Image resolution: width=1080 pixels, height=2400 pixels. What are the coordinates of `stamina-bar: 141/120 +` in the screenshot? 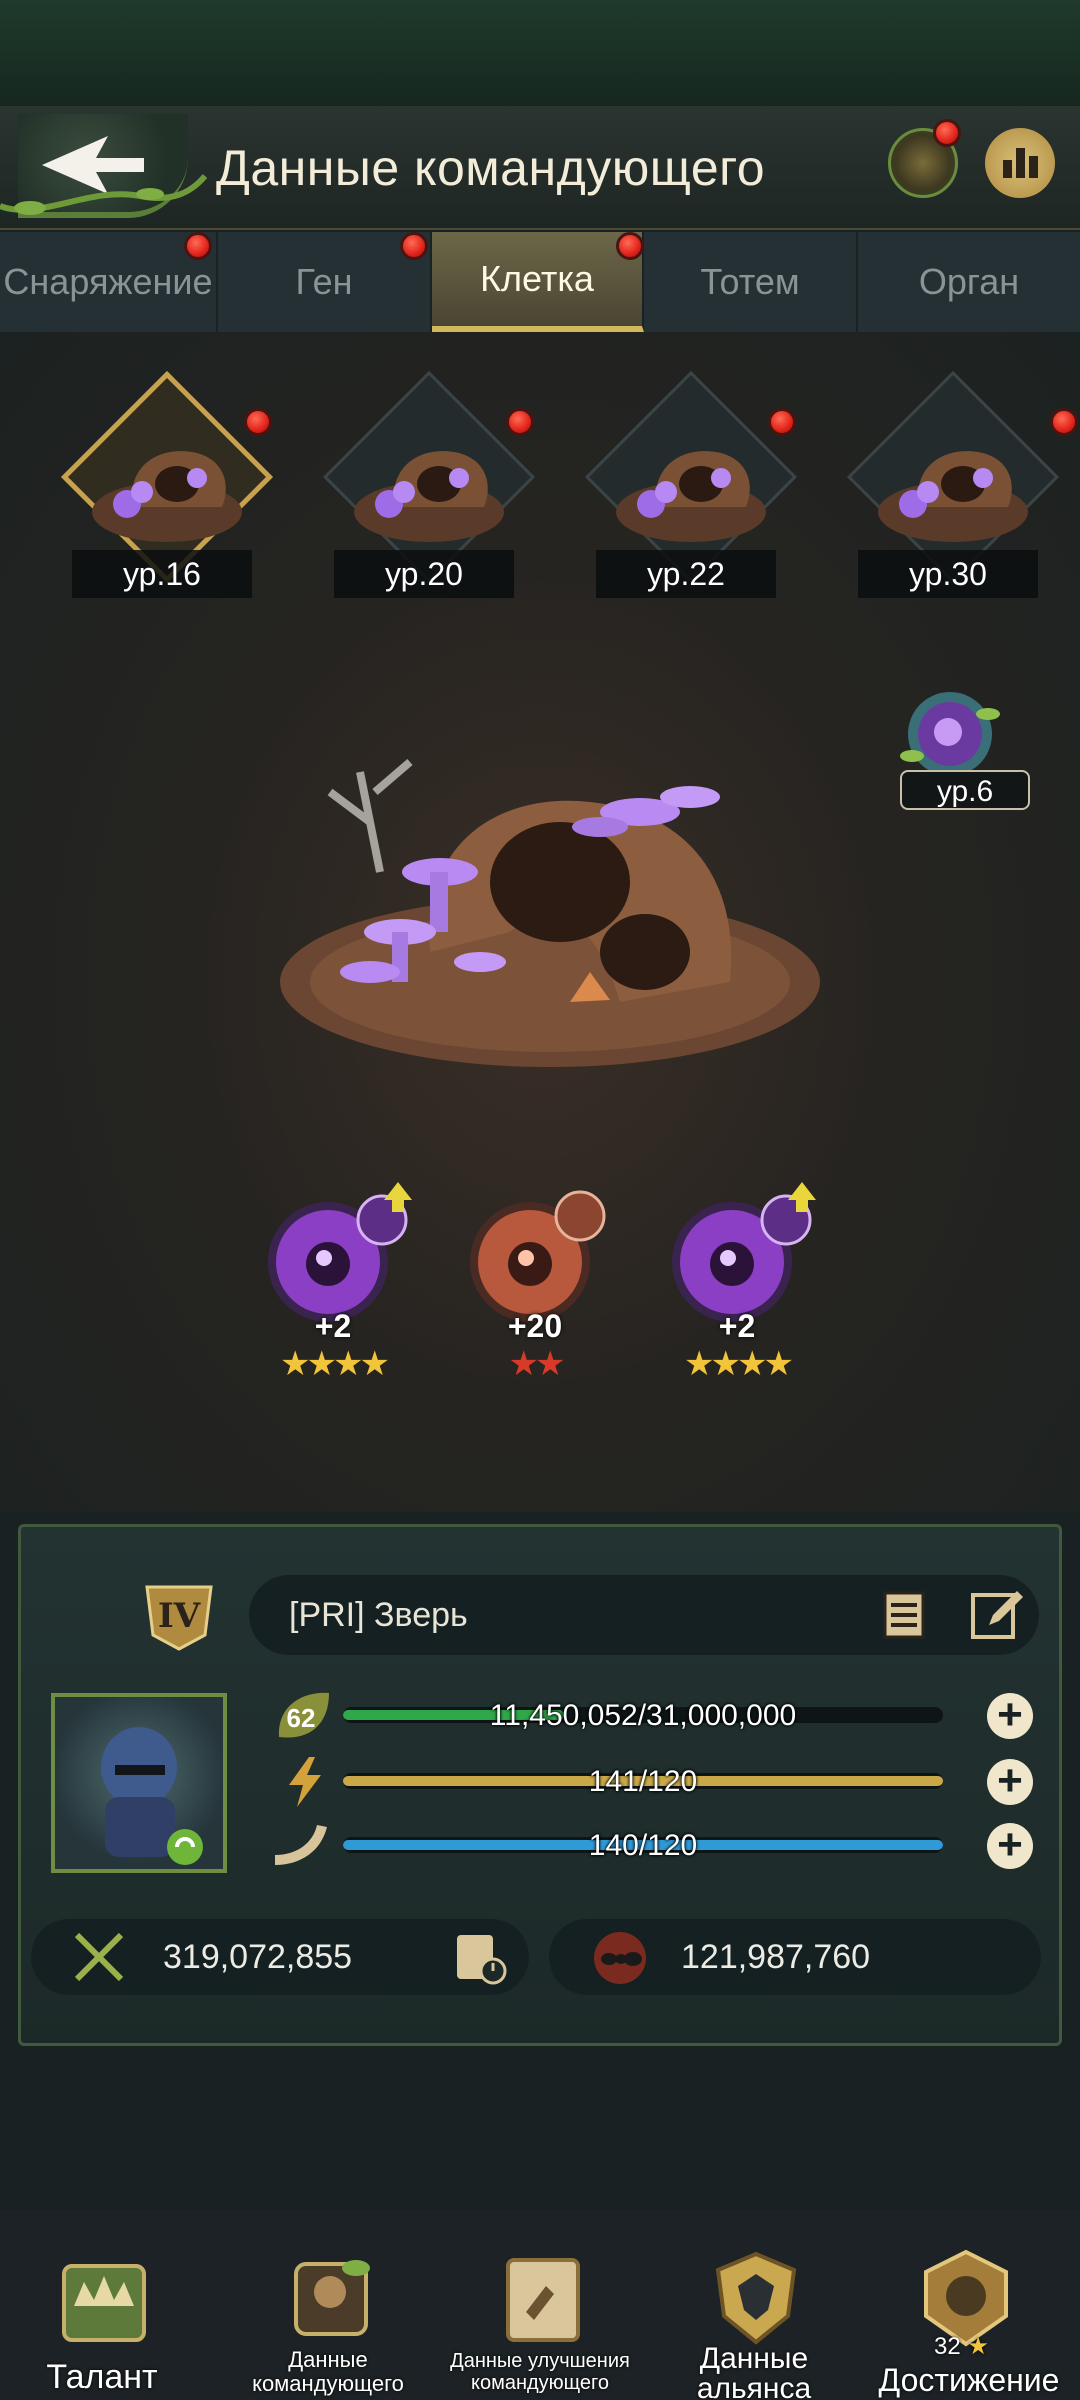 It's located at (646, 1782).